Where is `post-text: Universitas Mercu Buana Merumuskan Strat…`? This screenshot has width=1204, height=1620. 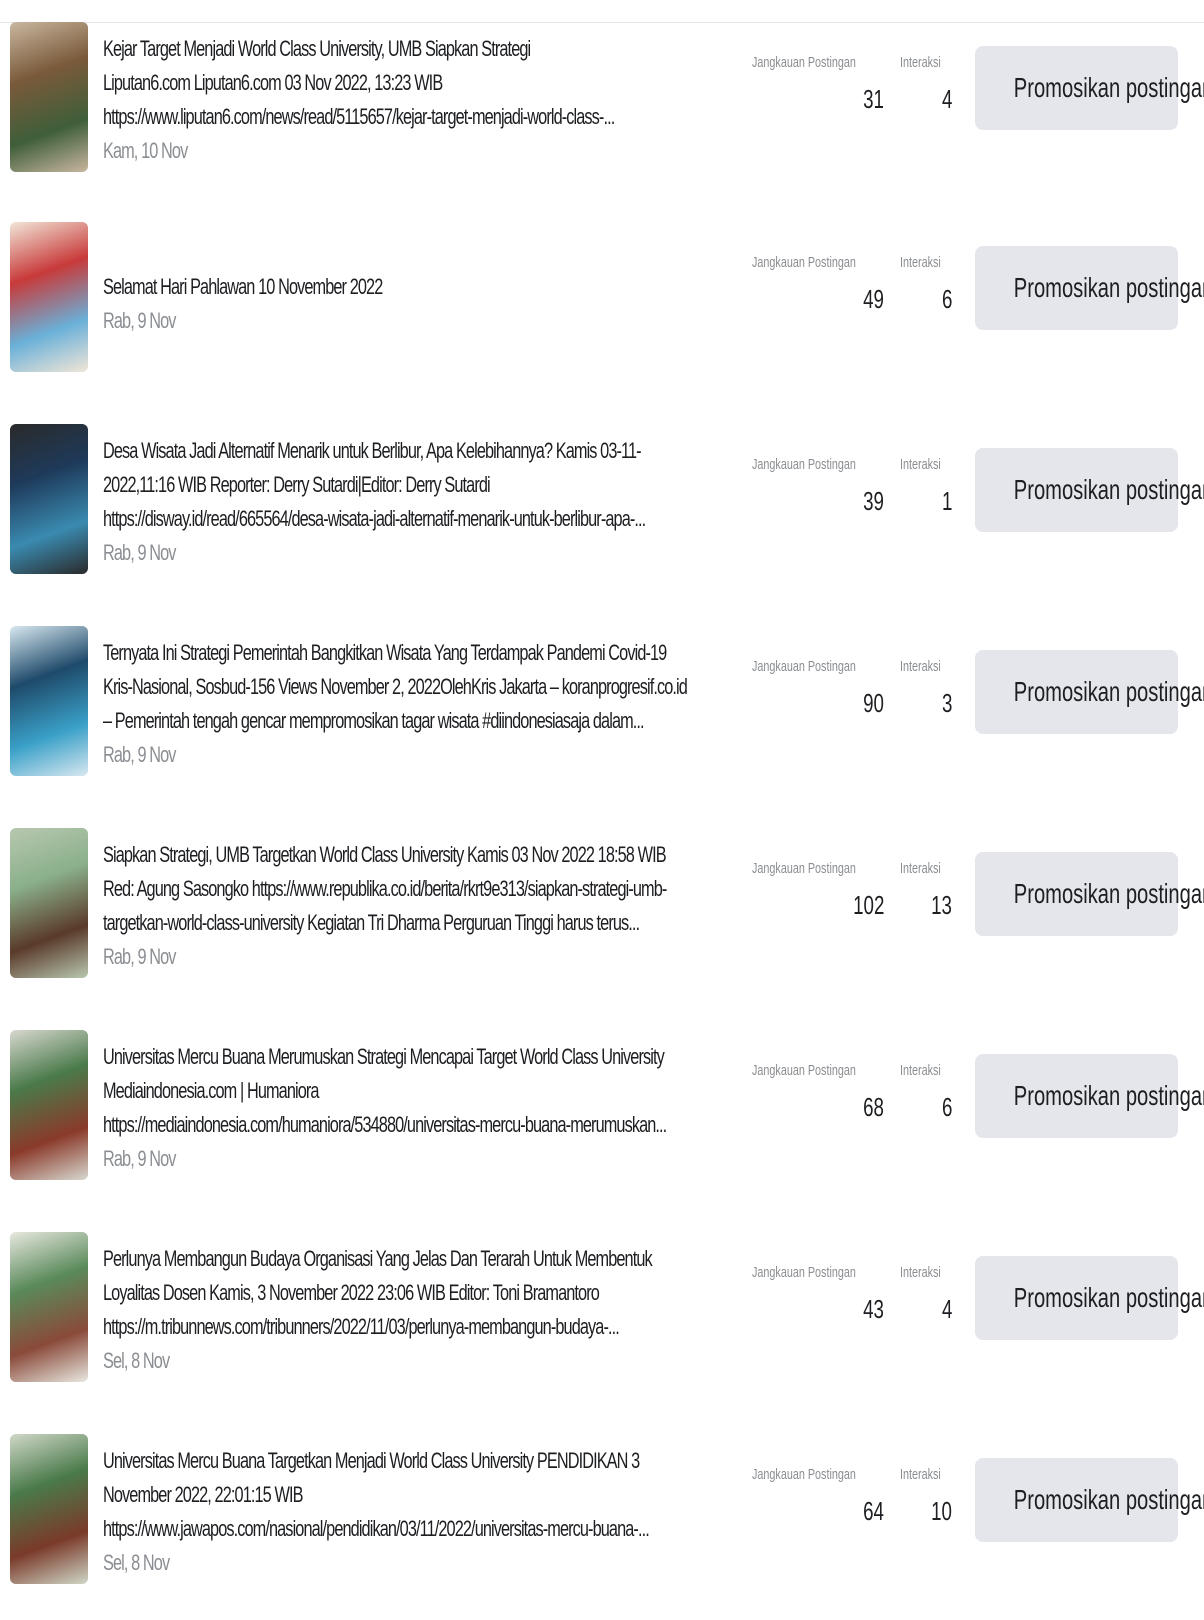 post-text: Universitas Mercu Buana Merumuskan Strat… is located at coordinates (423, 1108).